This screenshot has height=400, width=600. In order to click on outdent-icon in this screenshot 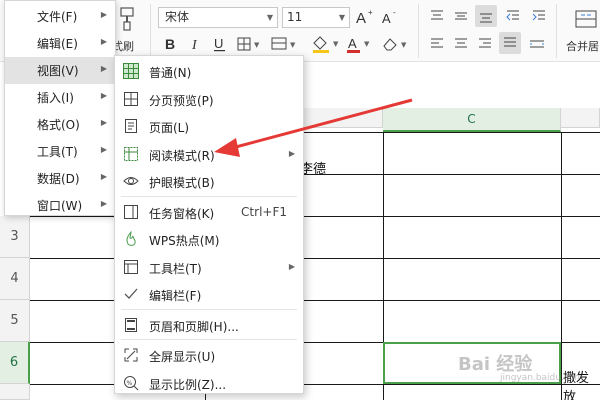, I will do `click(512, 15)`.